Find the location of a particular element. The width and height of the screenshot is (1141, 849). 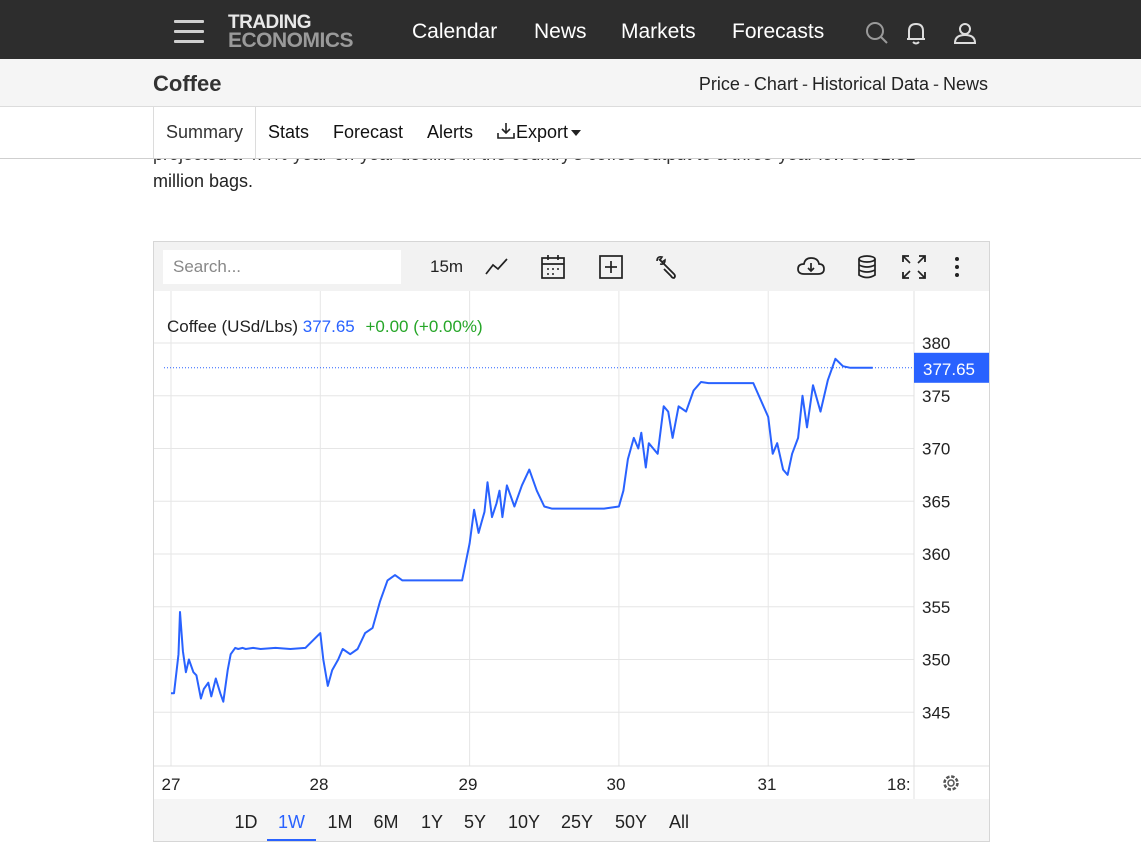

range-button: 1M is located at coordinates (340, 819).